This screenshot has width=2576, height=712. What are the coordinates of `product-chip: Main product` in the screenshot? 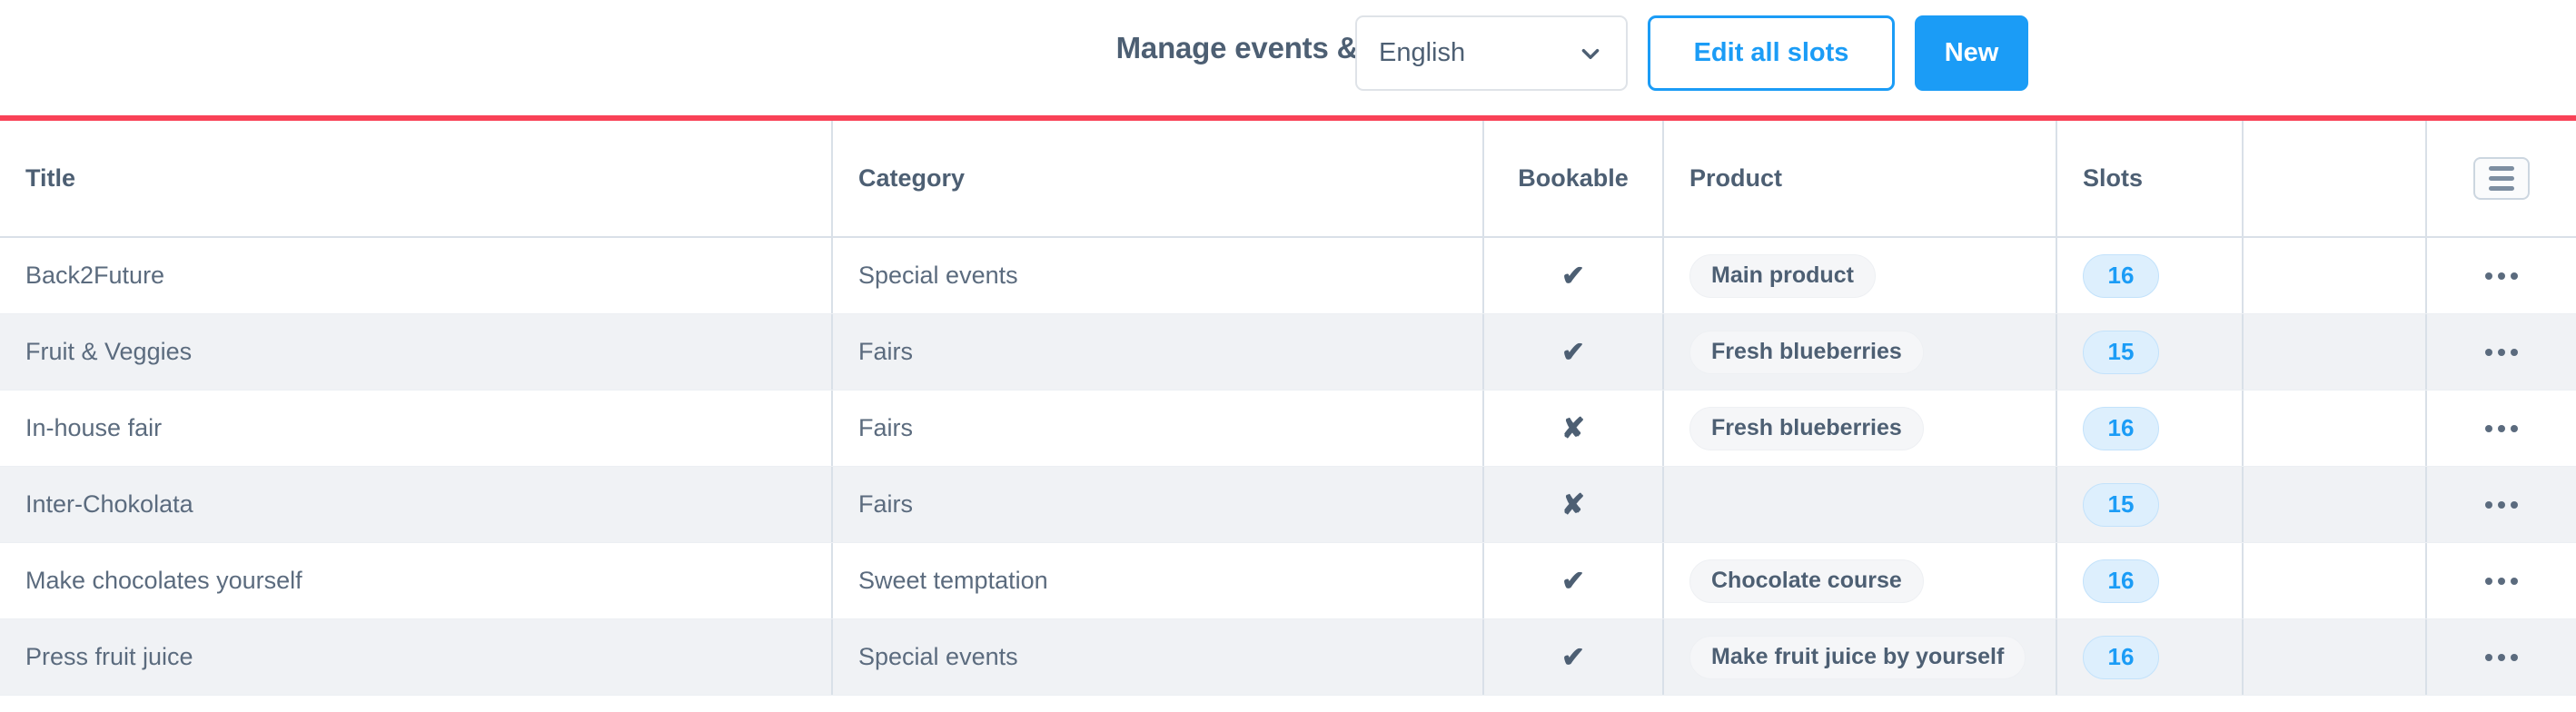 It's located at (1782, 275).